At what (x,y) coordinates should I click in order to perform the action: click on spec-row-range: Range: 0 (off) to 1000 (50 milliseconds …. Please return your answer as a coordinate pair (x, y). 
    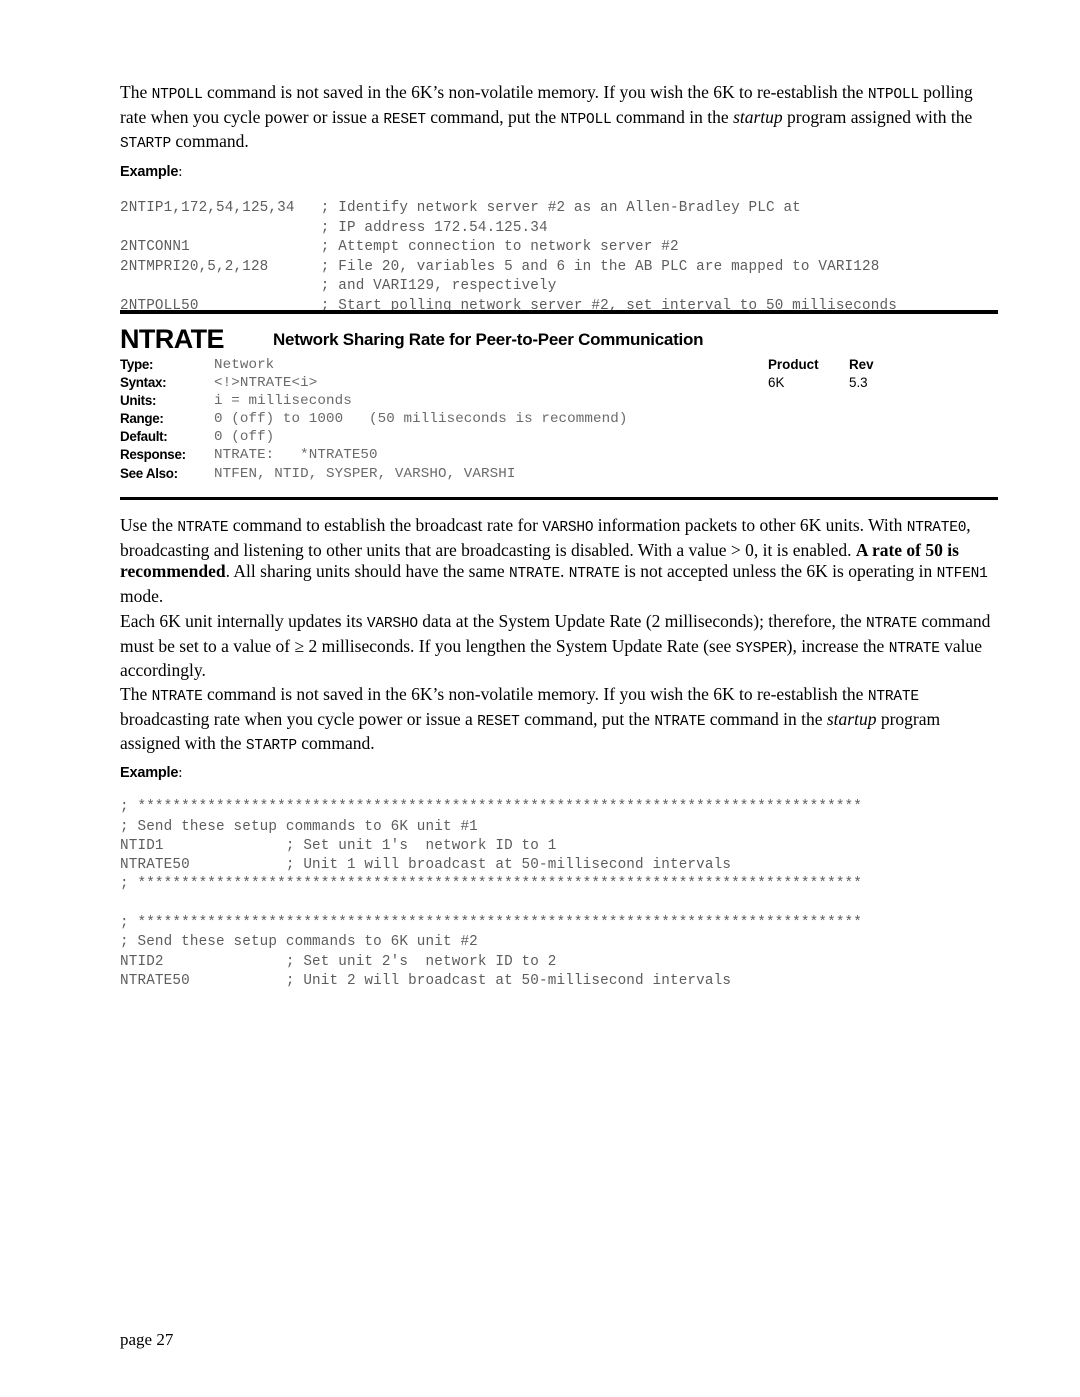
    Looking at the image, I should click on (559, 420).